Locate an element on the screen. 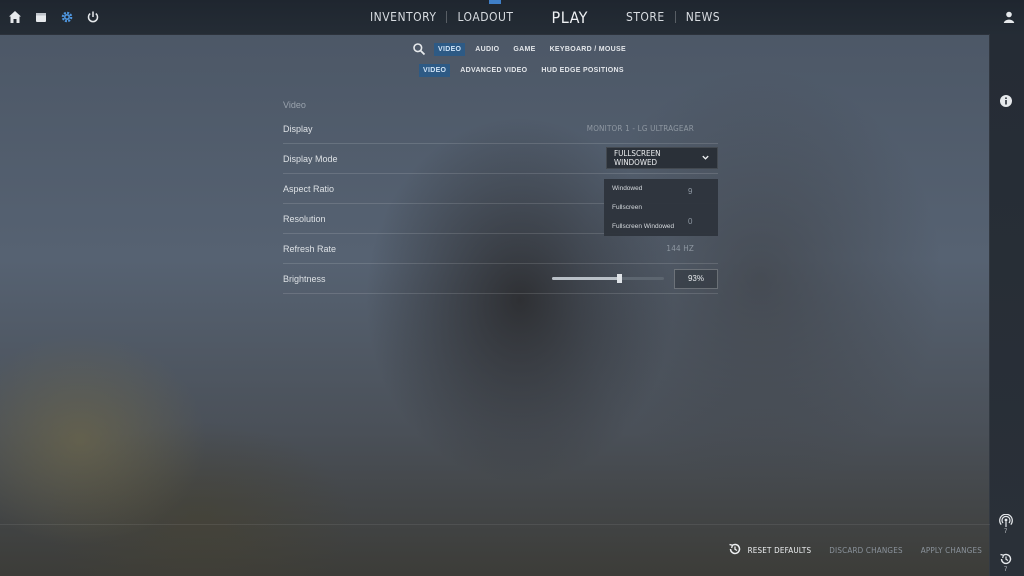 The height and width of the screenshot is (576, 1024). resolution-value-partial: 0 is located at coordinates (690, 221).